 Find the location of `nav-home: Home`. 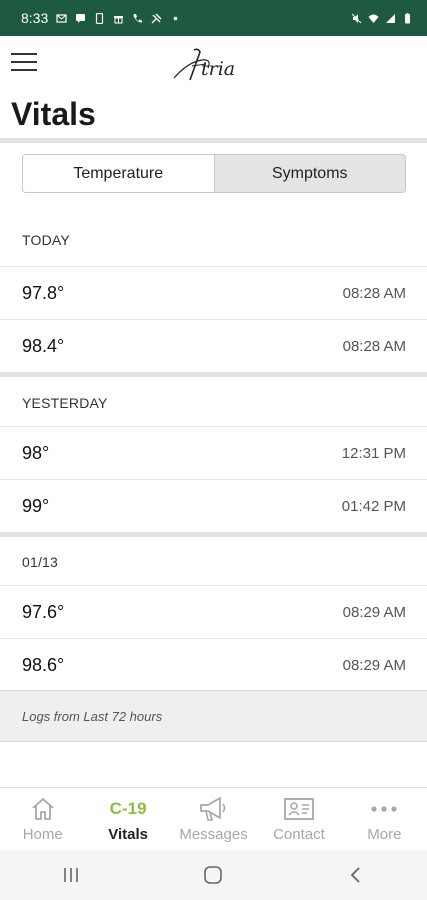

nav-home: Home is located at coordinates (42, 819).